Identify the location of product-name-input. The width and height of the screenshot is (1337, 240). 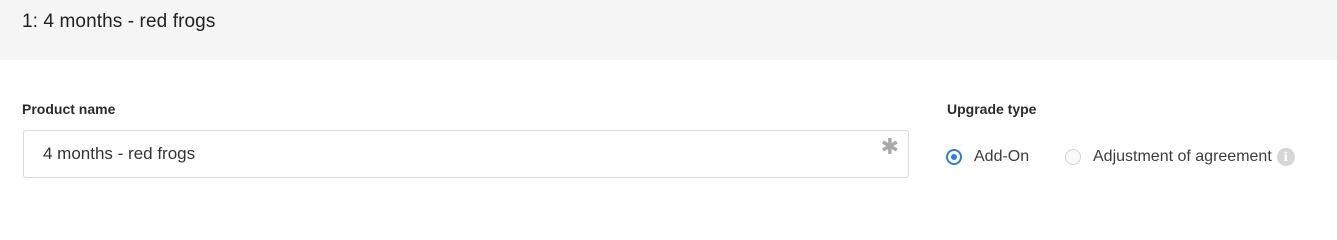
(449, 154).